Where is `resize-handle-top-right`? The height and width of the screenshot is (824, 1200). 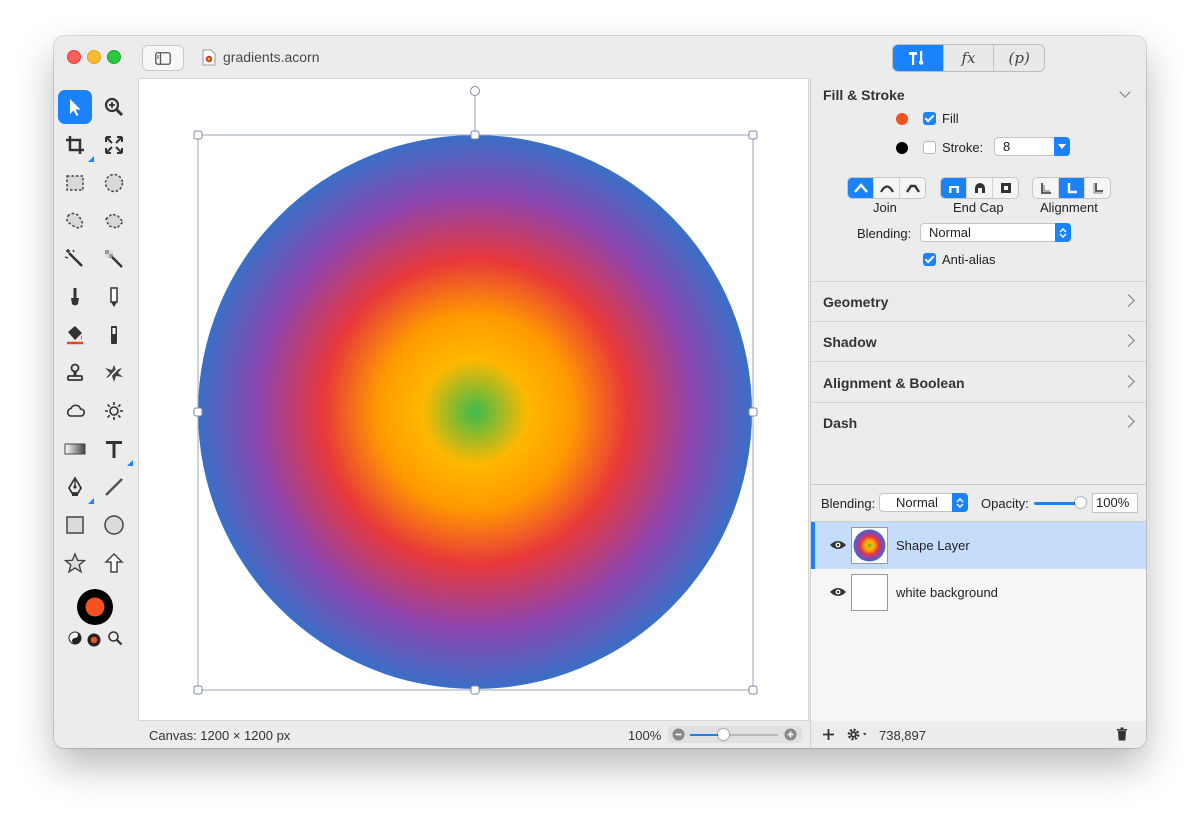 resize-handle-top-right is located at coordinates (753, 135).